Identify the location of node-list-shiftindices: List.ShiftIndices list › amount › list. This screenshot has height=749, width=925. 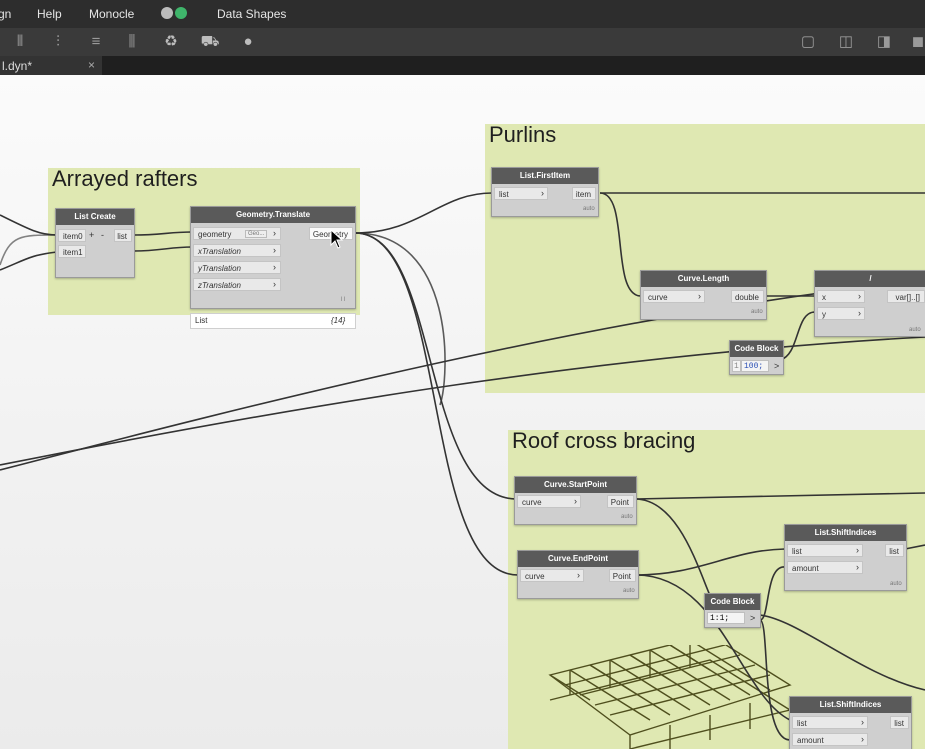
(850, 722).